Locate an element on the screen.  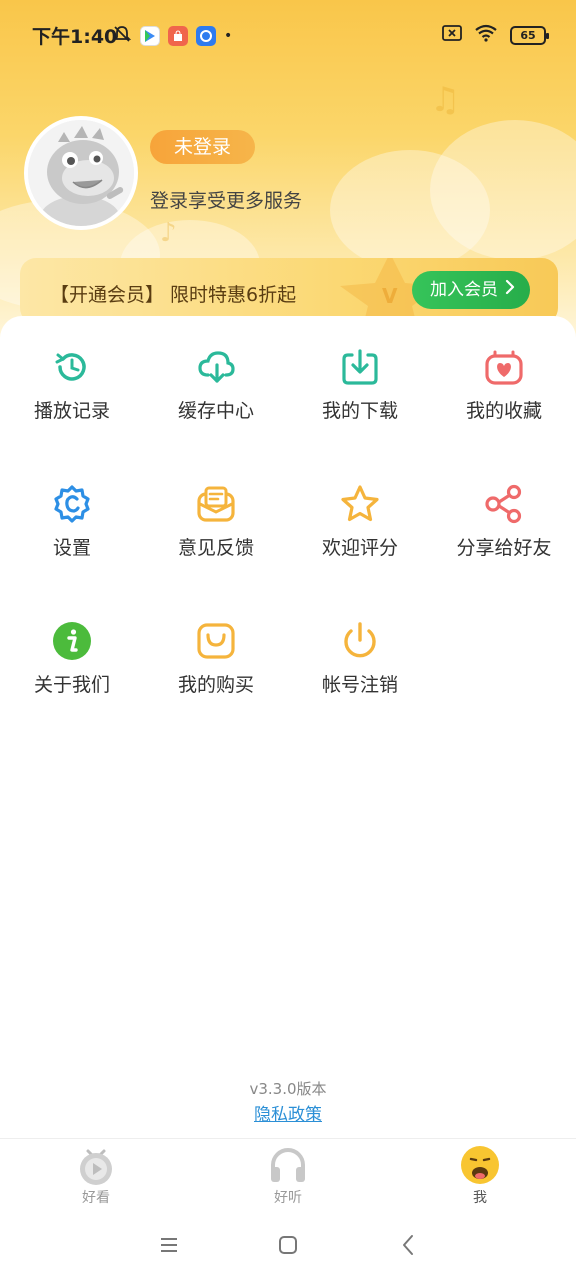
headphones-icon is located at coordinates (288, 1165).